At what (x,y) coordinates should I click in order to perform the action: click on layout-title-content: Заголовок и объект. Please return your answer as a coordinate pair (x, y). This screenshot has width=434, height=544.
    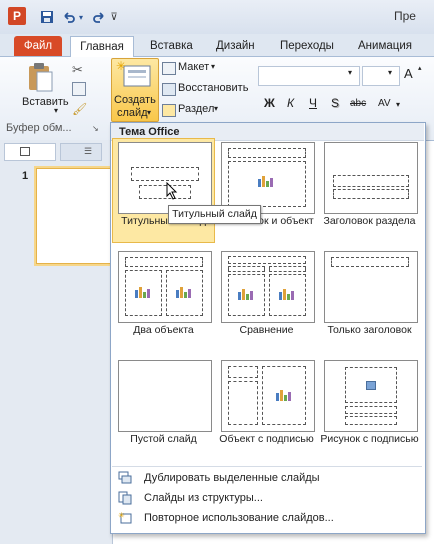
    Looking at the image, I should click on (266, 190).